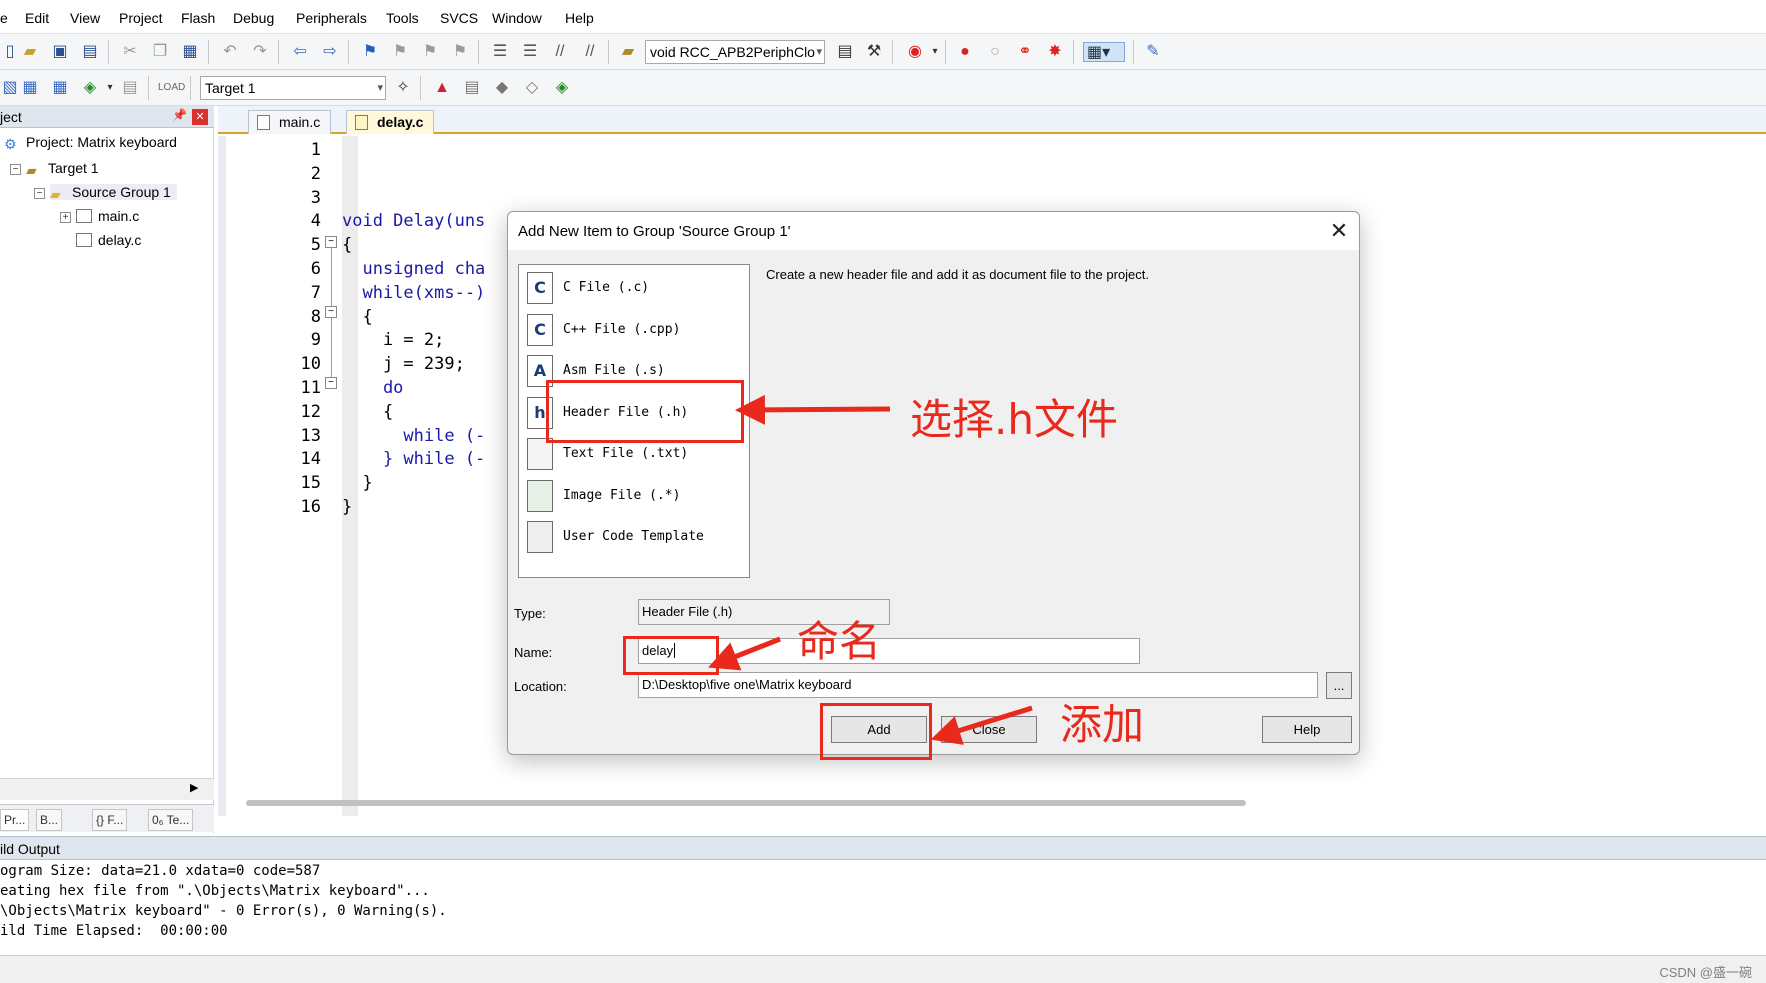 The height and width of the screenshot is (983, 1766). Describe the element at coordinates (870, 569) in the screenshot. I see `annotation-arrows` at that location.